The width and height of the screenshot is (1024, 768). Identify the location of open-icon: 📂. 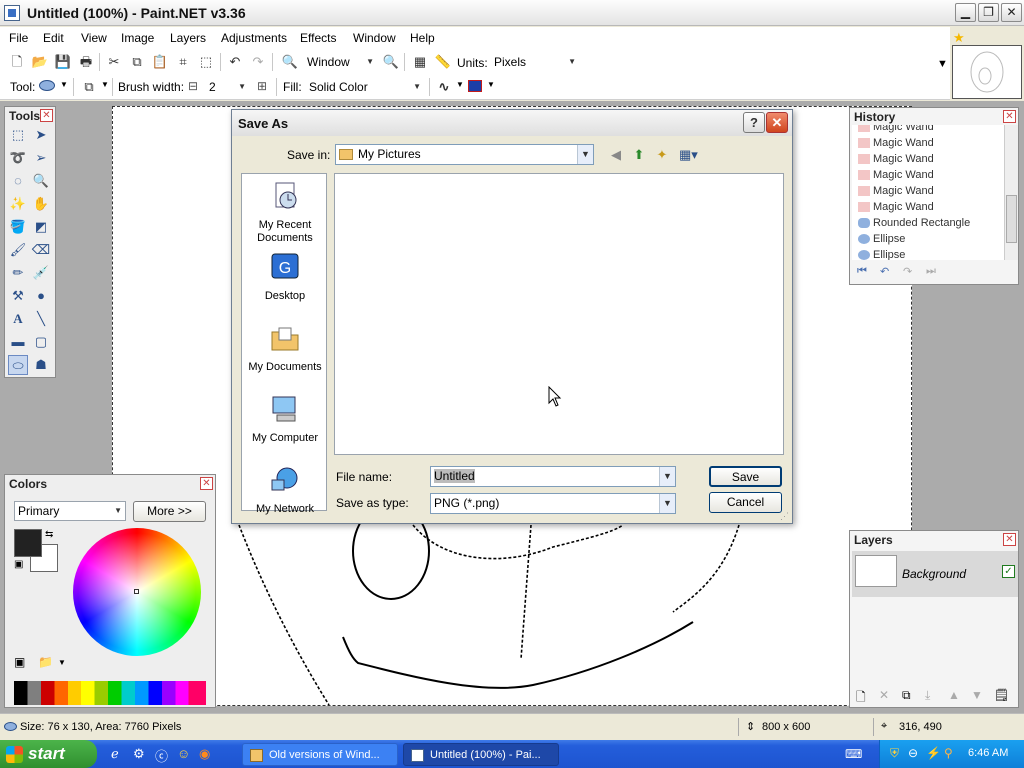
(40, 62).